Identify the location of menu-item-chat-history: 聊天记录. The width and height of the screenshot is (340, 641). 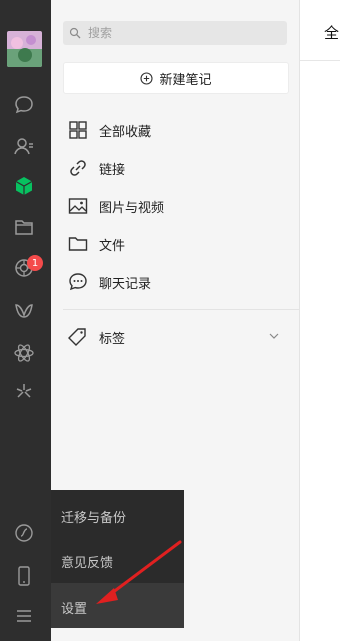
(177, 282).